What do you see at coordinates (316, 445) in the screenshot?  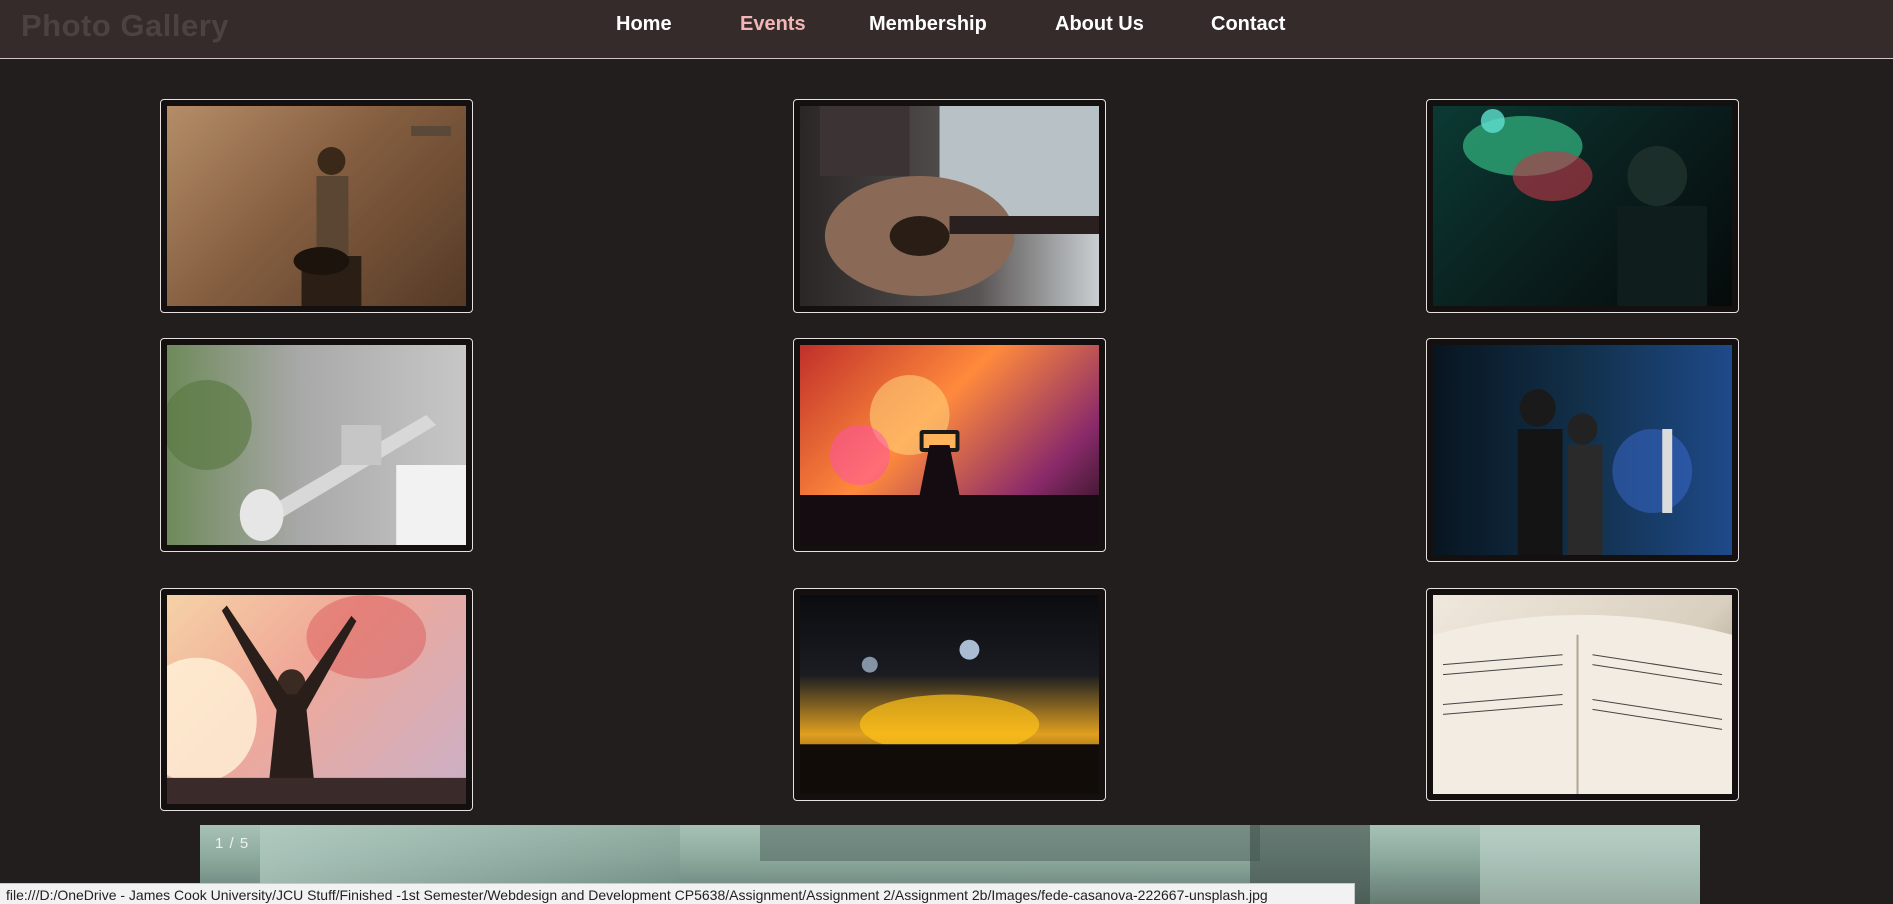 I see `gallery-image-trumpet` at bounding box center [316, 445].